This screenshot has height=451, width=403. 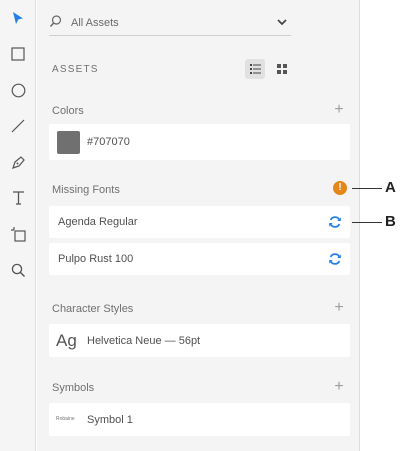 I want to click on select-tool, so click(x=18, y=18).